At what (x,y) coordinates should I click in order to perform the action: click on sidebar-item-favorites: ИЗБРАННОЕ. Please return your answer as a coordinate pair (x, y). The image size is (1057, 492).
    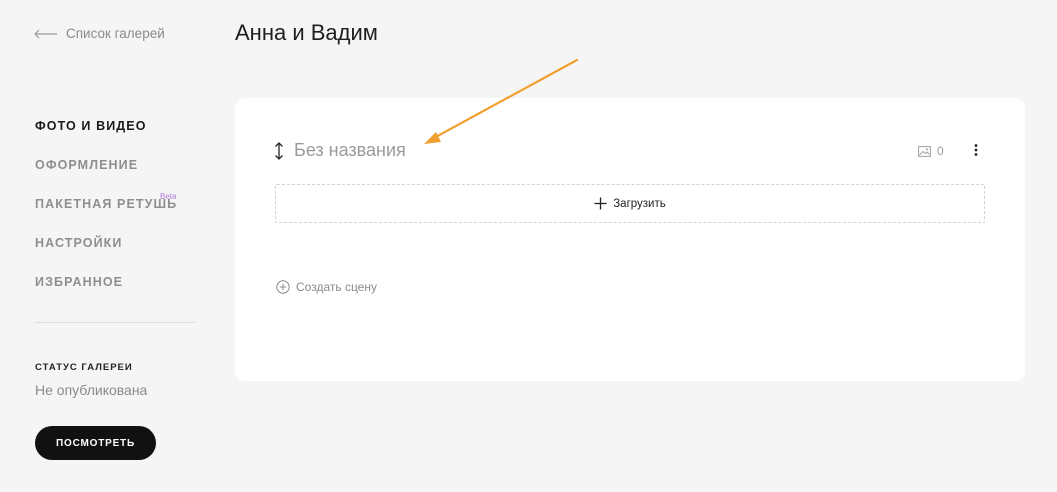
    Looking at the image, I should click on (106, 293).